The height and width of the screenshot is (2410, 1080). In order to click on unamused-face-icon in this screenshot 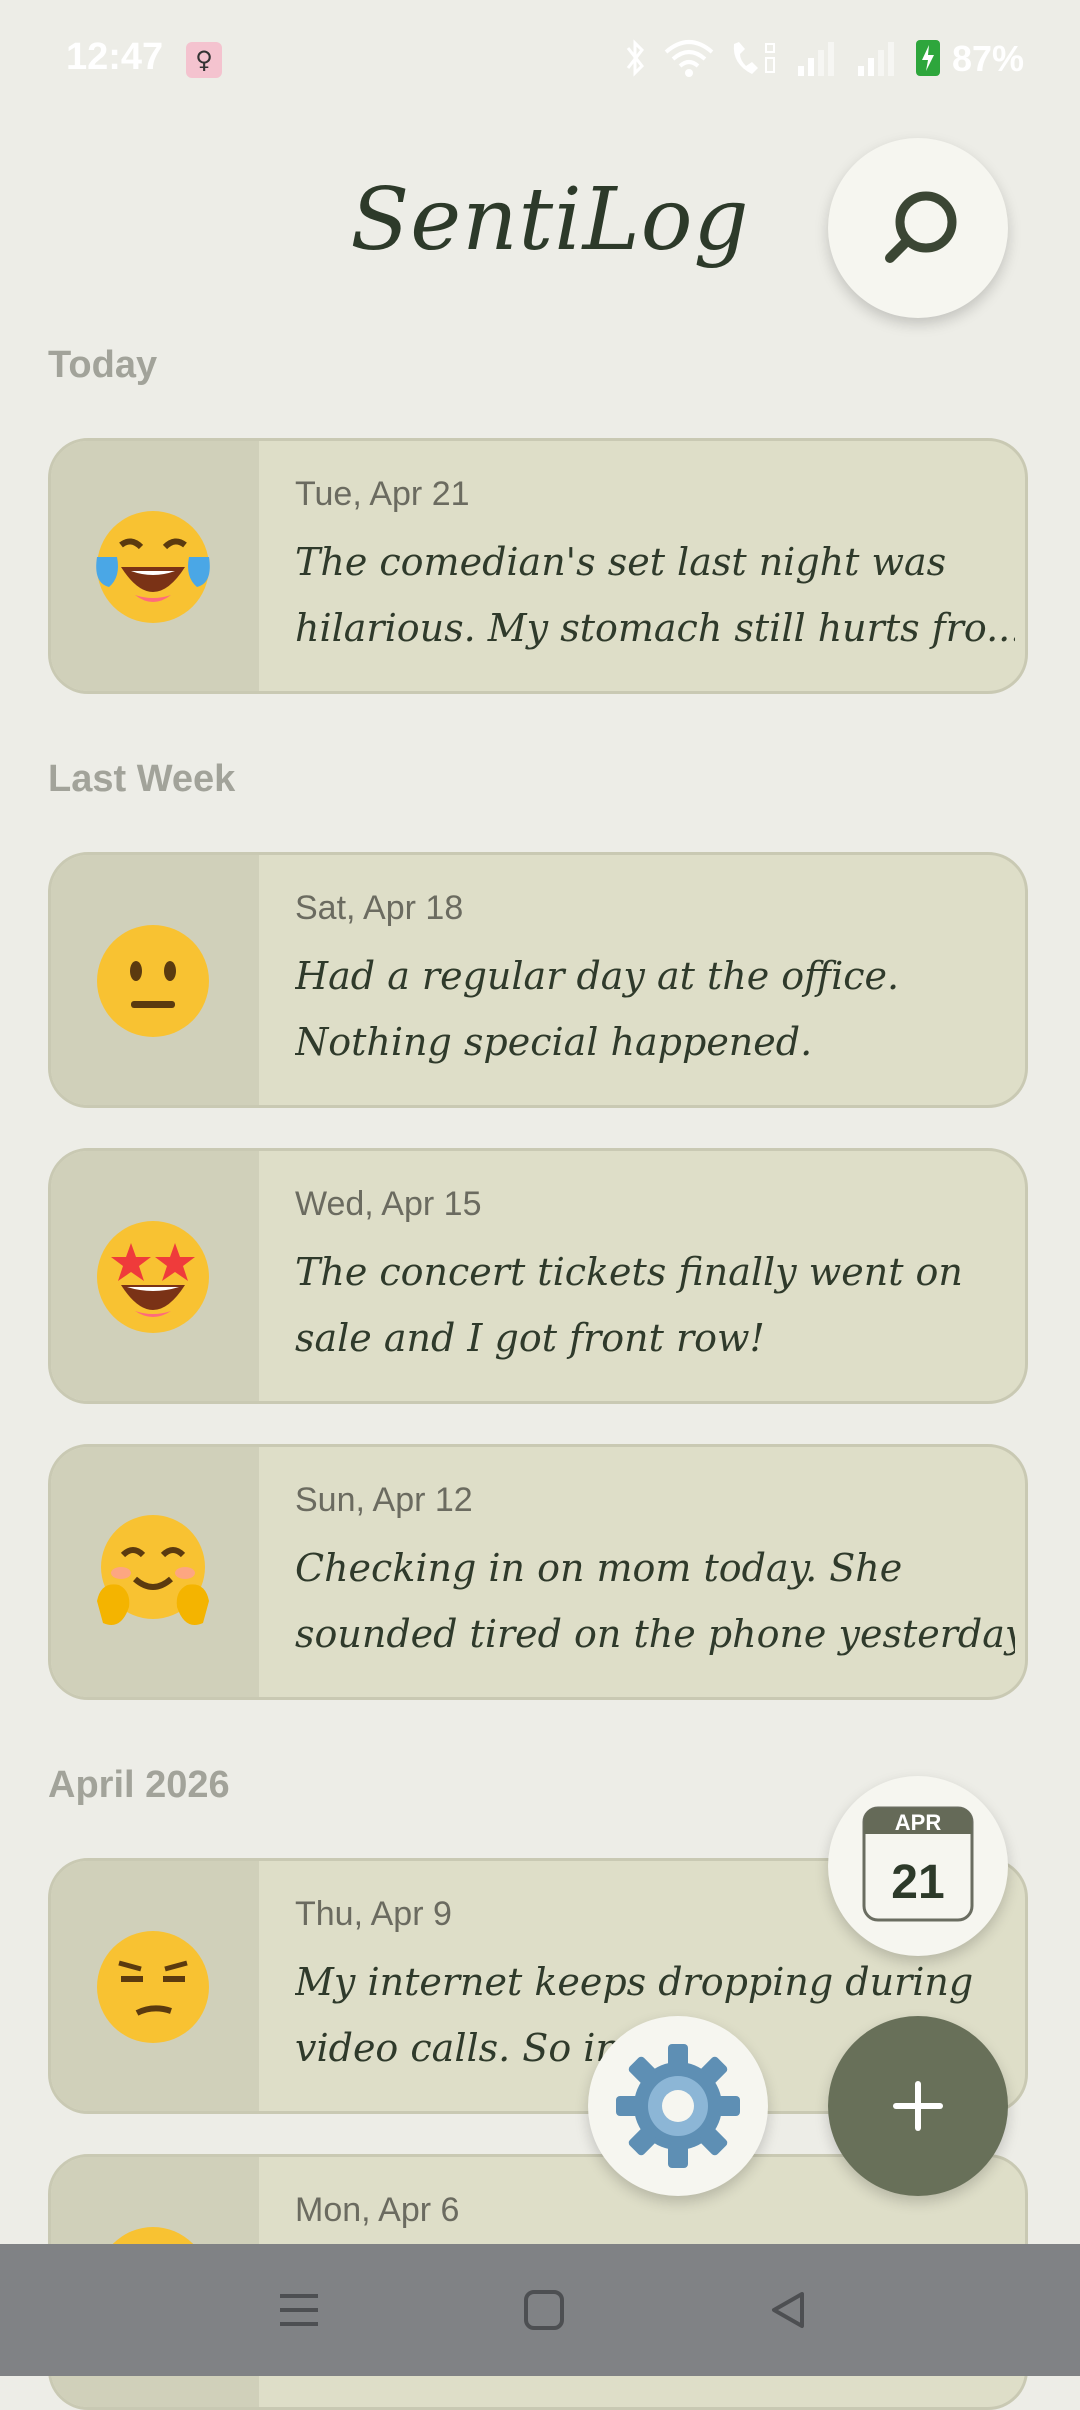, I will do `click(153, 1987)`.